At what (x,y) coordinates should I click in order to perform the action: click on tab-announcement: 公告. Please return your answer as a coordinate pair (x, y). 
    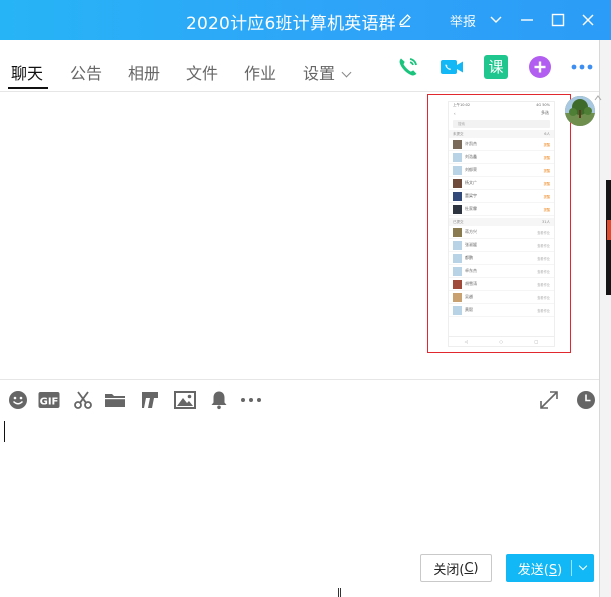
    Looking at the image, I should click on (86, 72).